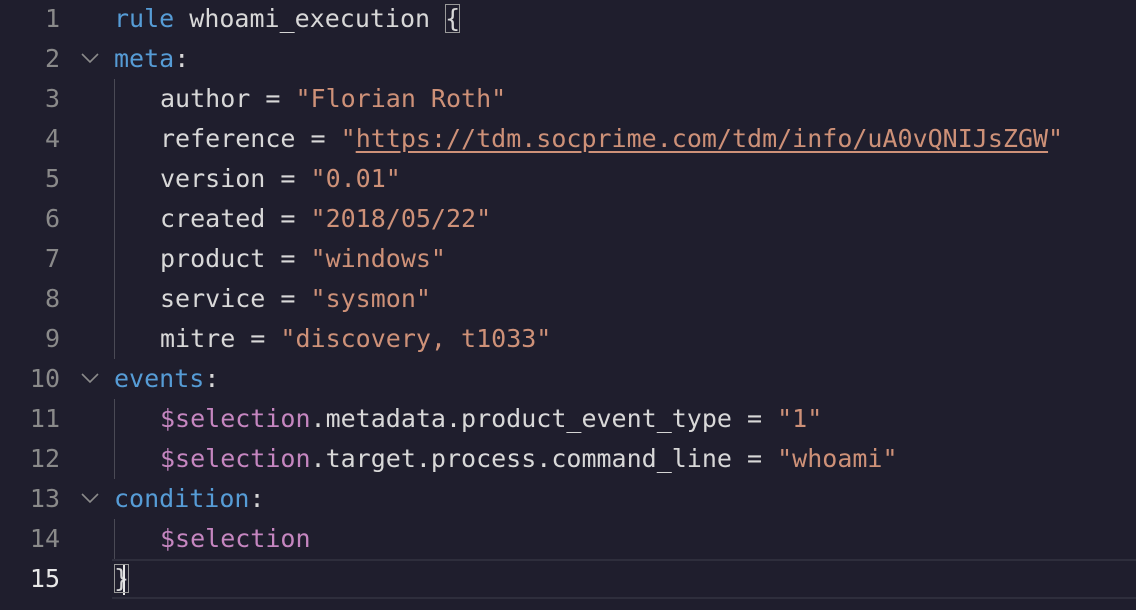 The height and width of the screenshot is (610, 1136). What do you see at coordinates (416, 338) in the screenshot?
I see `string-token: "discovery, t1033"` at bounding box center [416, 338].